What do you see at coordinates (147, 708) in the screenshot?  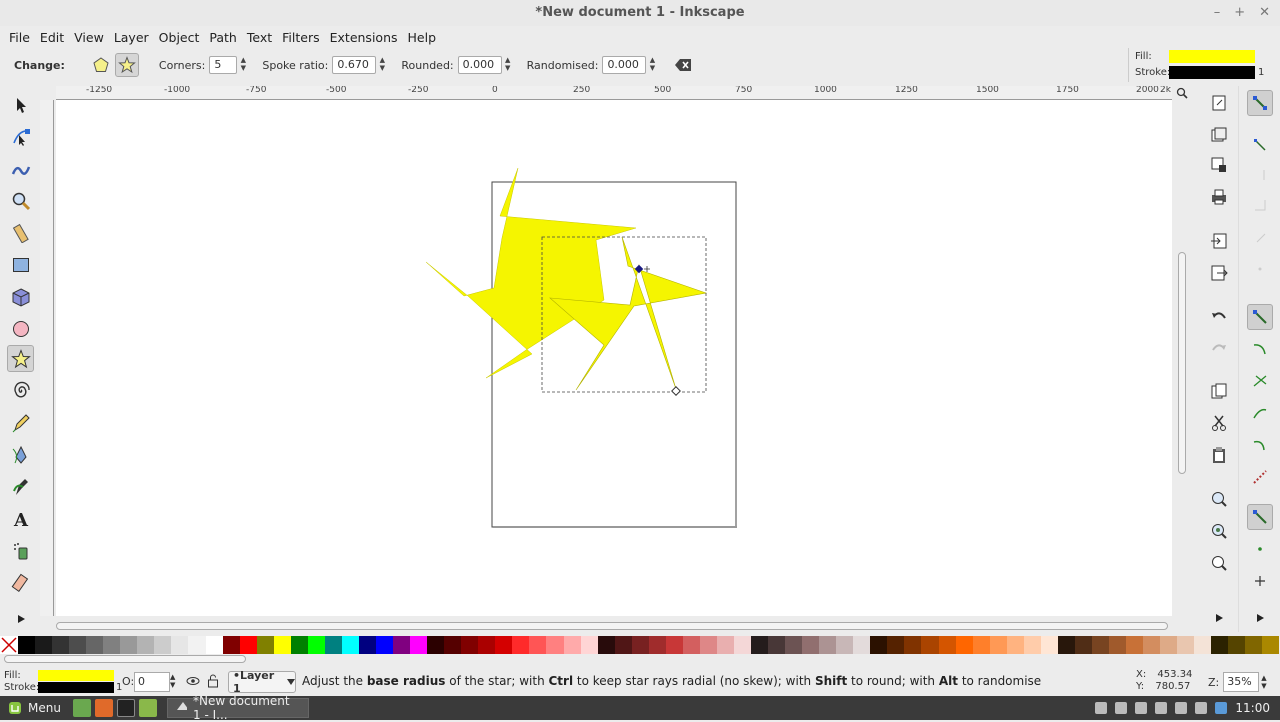 I see `files-icon` at bounding box center [147, 708].